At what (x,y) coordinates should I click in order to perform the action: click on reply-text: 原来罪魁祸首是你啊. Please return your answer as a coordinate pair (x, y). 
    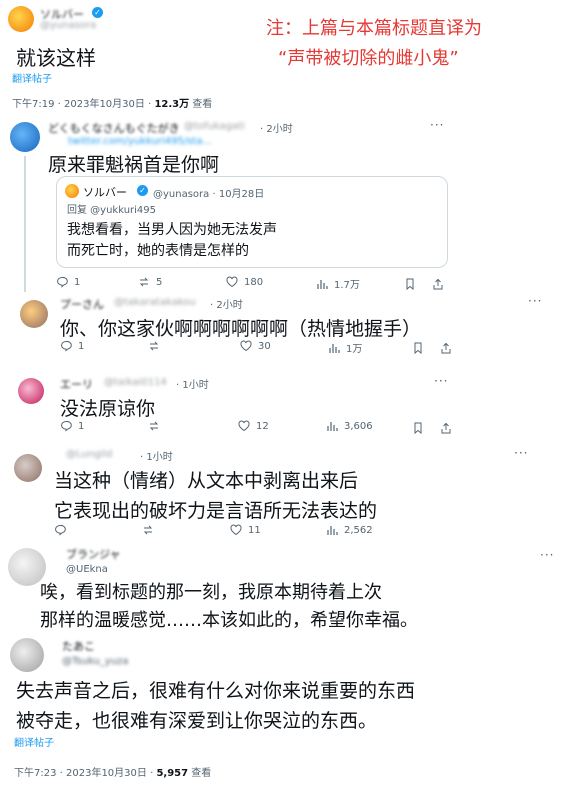
    Looking at the image, I should click on (134, 165).